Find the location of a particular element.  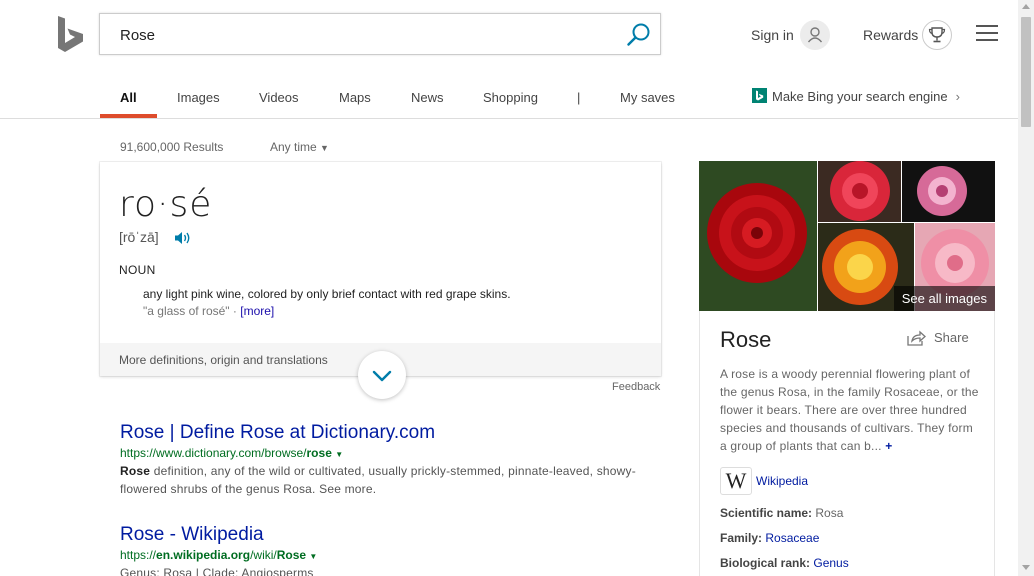

part-of-speech: NOUN is located at coordinates (137, 270).